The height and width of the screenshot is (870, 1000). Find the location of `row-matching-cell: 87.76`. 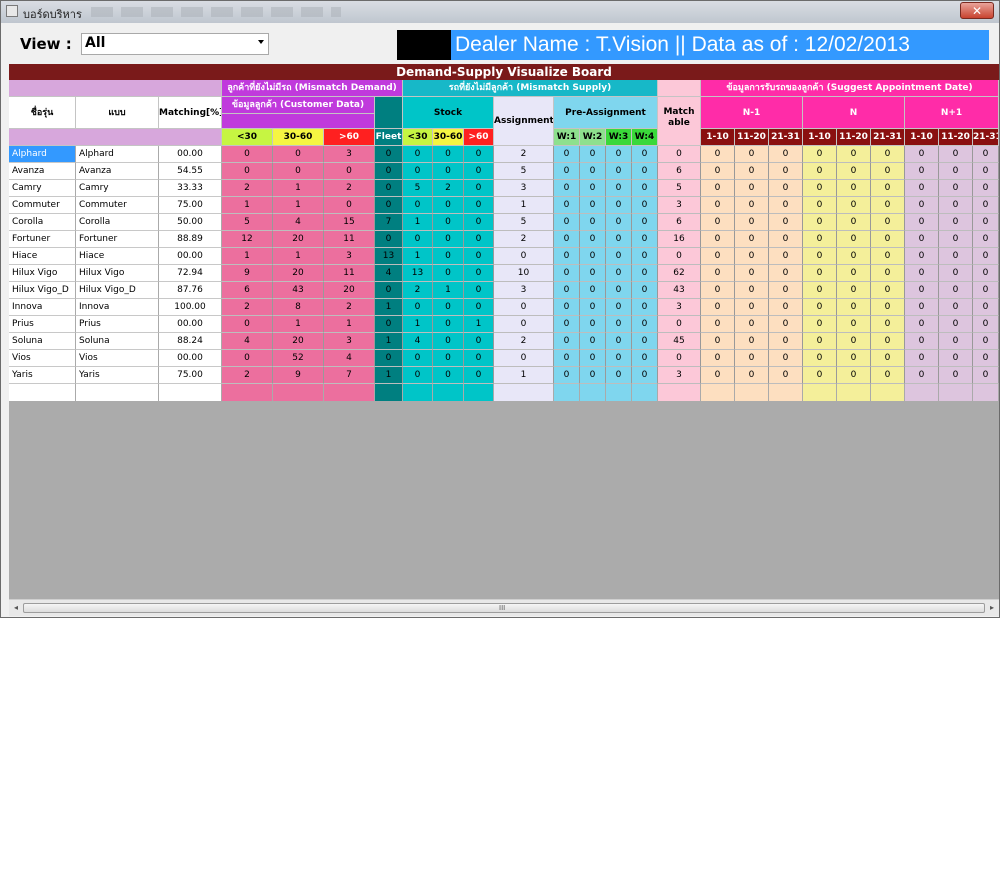

row-matching-cell: 87.76 is located at coordinates (190, 290).